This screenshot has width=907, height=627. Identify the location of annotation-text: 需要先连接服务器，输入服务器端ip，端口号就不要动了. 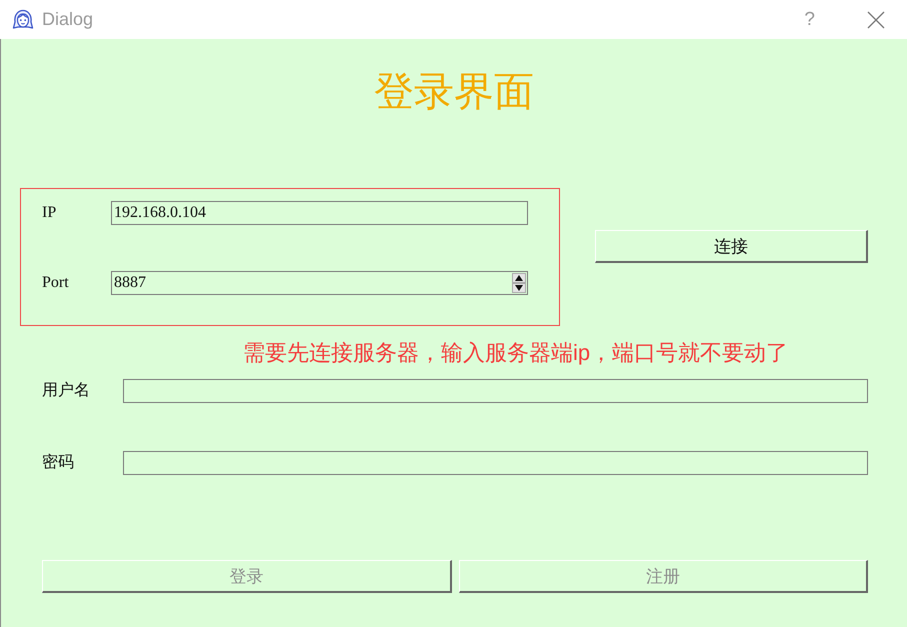
(515, 353).